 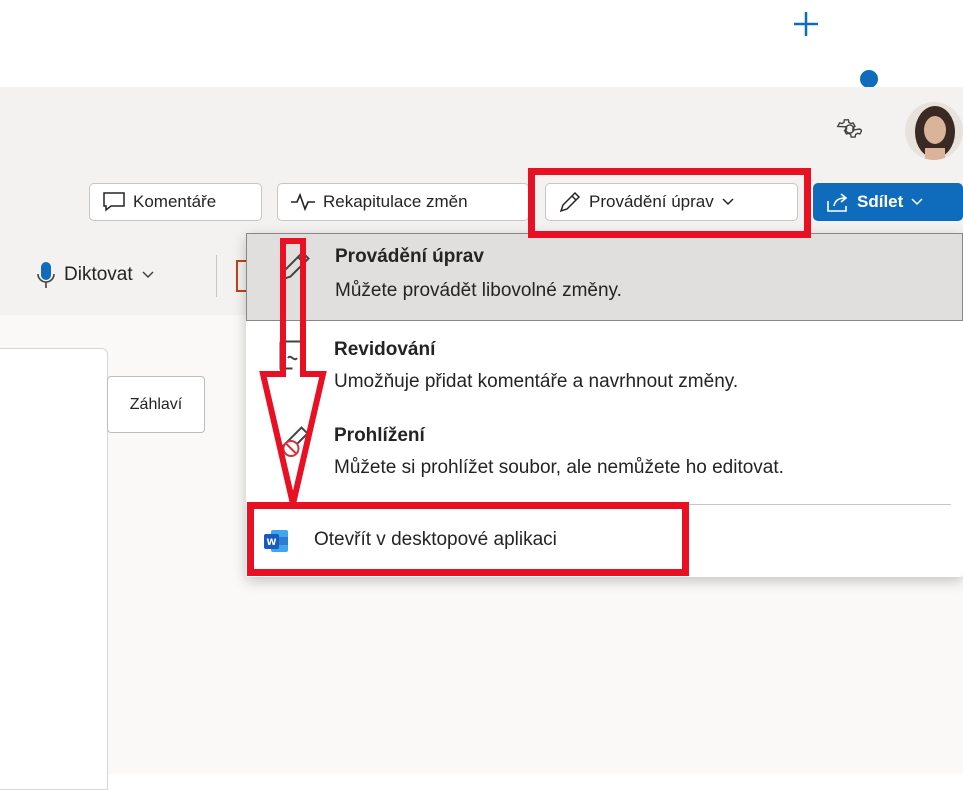 I want to click on changes-summary-label: Rekapitulace změn, so click(x=395, y=201).